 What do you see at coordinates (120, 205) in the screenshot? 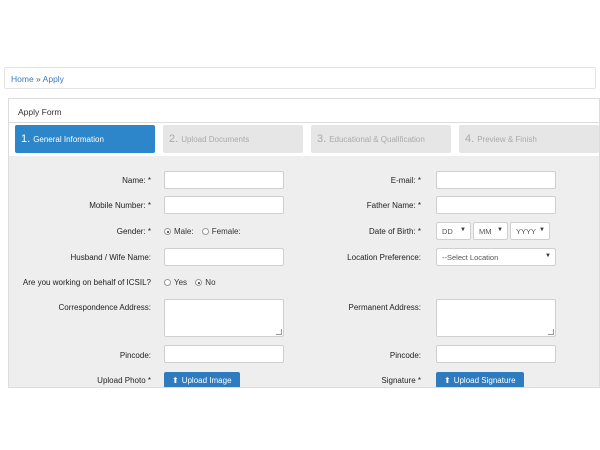
I see `mobile-label: Mobile Number: *` at bounding box center [120, 205].